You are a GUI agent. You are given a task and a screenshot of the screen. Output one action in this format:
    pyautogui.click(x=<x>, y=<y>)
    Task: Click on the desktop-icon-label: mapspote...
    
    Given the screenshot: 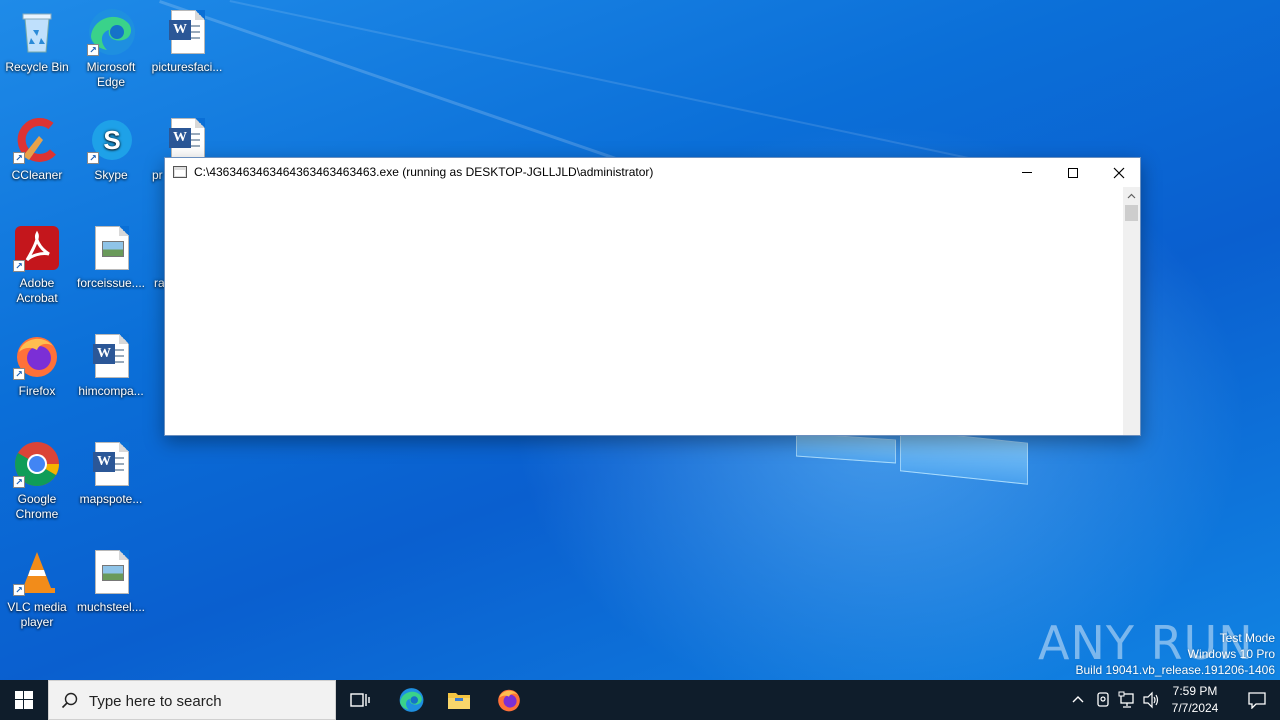 What is the action you would take?
    pyautogui.click(x=111, y=499)
    